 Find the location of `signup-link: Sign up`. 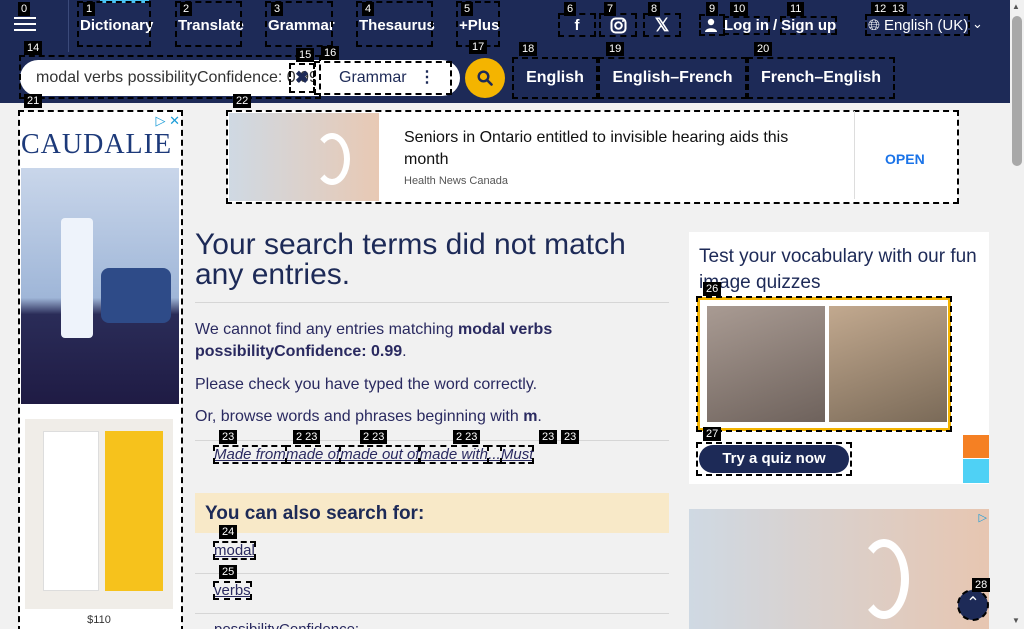

signup-link: Sign up is located at coordinates (809, 25).